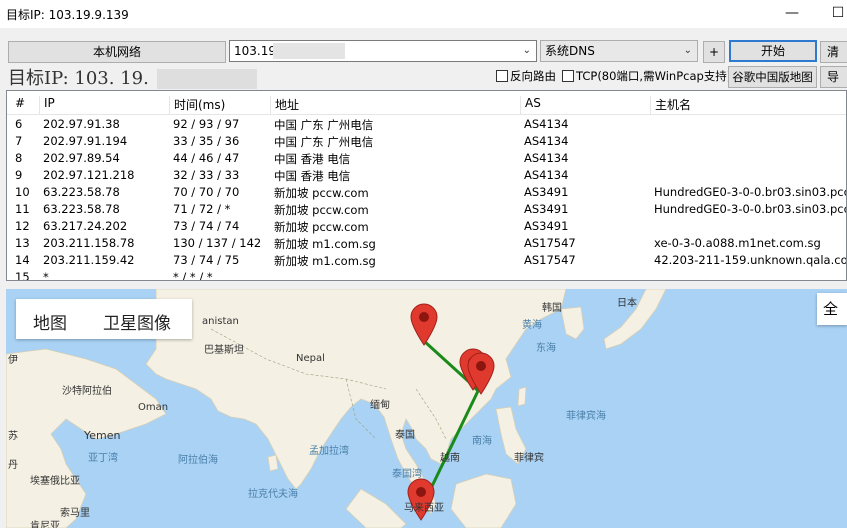  What do you see at coordinates (47, 105) in the screenshot?
I see `col-header-ip: IP` at bounding box center [47, 105].